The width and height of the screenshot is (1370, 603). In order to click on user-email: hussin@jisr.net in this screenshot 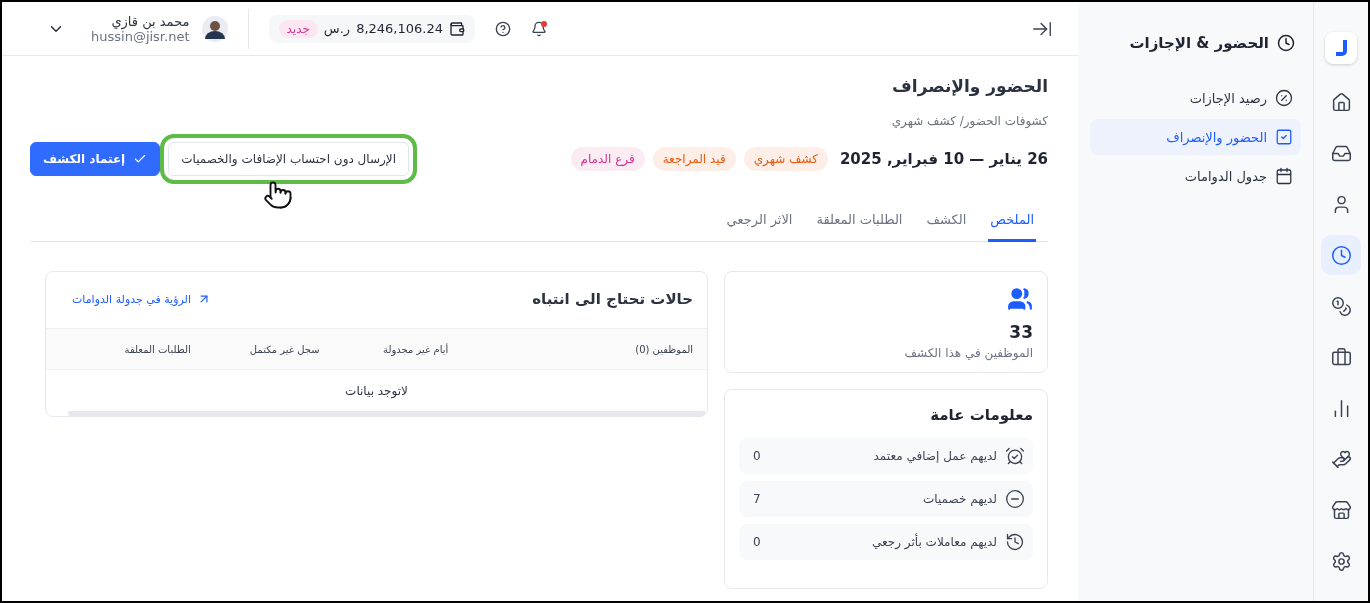, I will do `click(140, 36)`.